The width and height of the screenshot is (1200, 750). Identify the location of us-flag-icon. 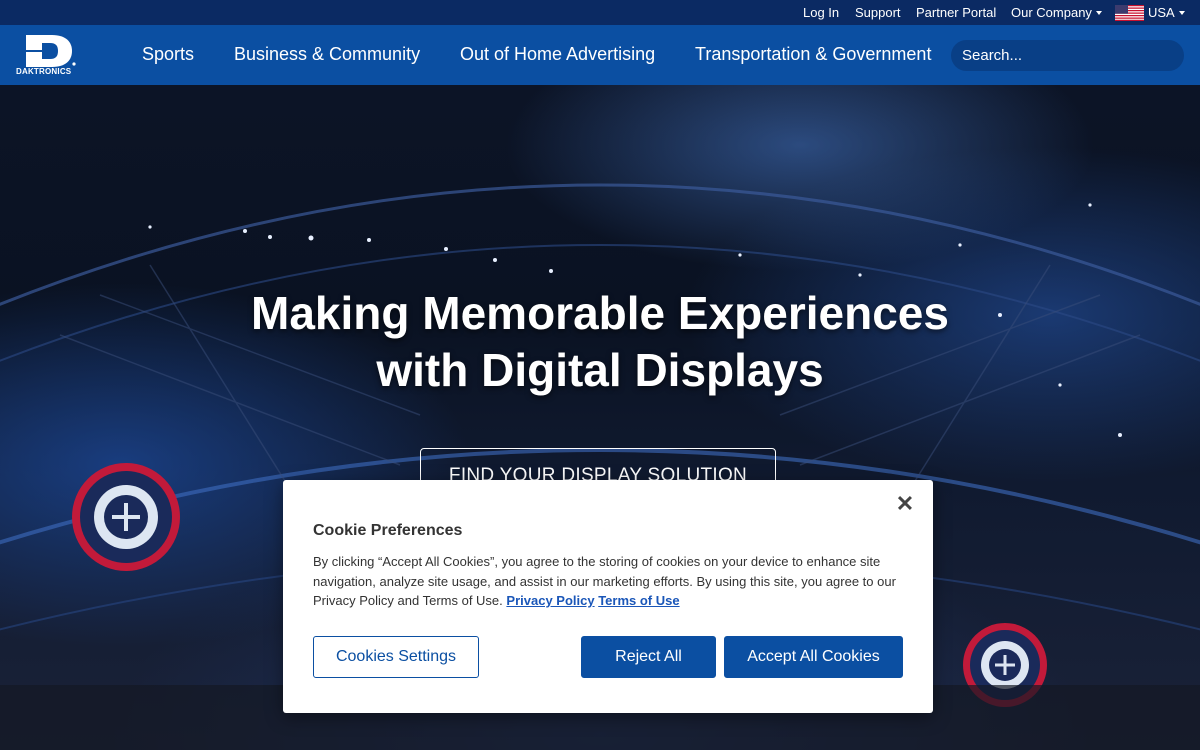
(1129, 13).